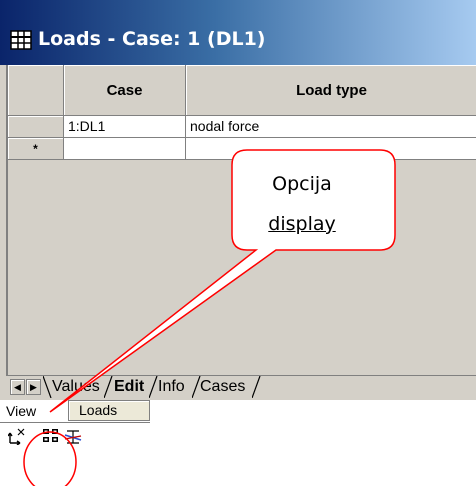 The image size is (476, 486). I want to click on toolbar, so click(81, 438).